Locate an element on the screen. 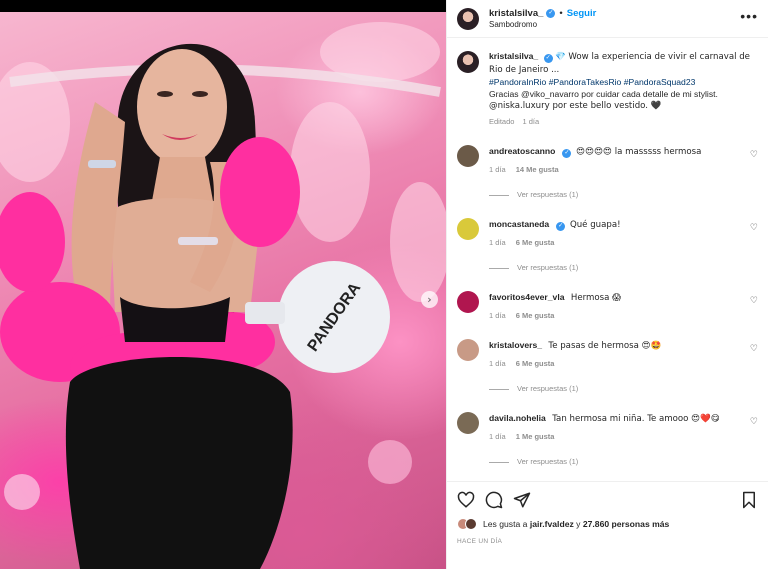 This screenshot has height=569, width=768. next-photo-button: › is located at coordinates (429, 299).